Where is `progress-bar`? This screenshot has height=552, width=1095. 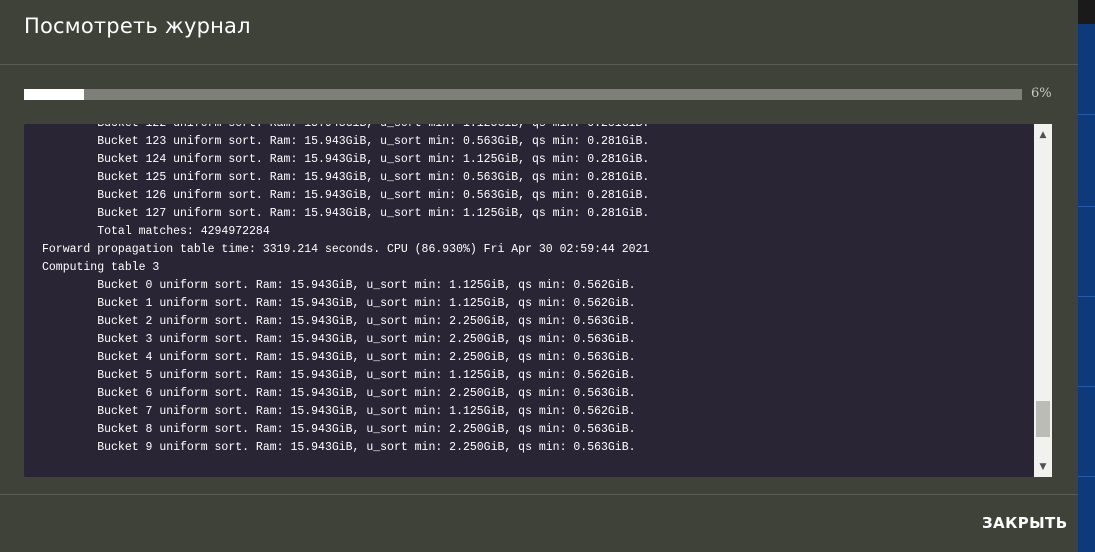 progress-bar is located at coordinates (523, 94).